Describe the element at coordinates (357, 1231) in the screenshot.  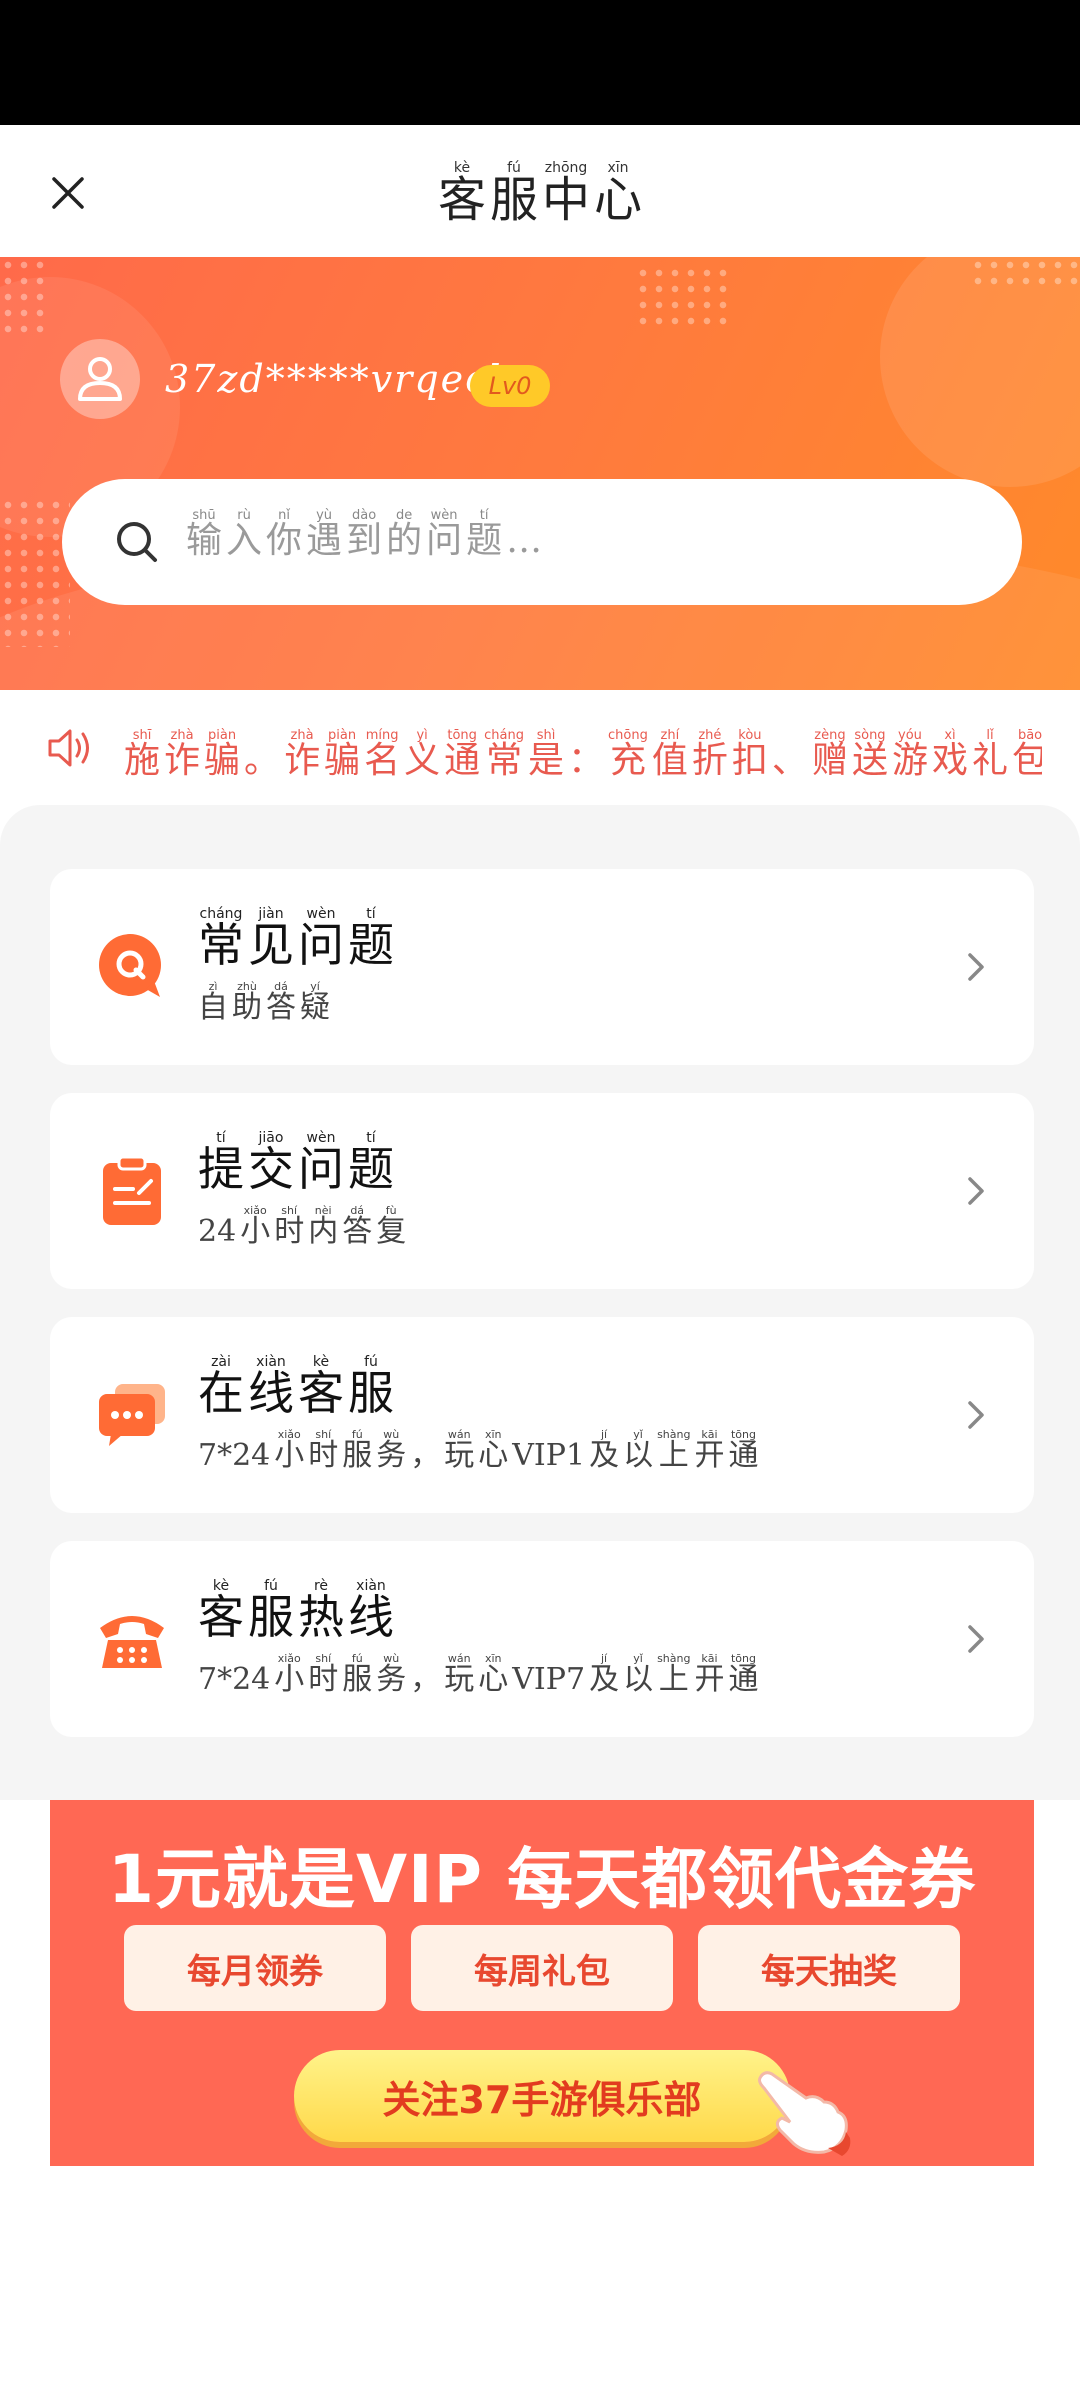
I see `hanzi-text: 答` at that location.